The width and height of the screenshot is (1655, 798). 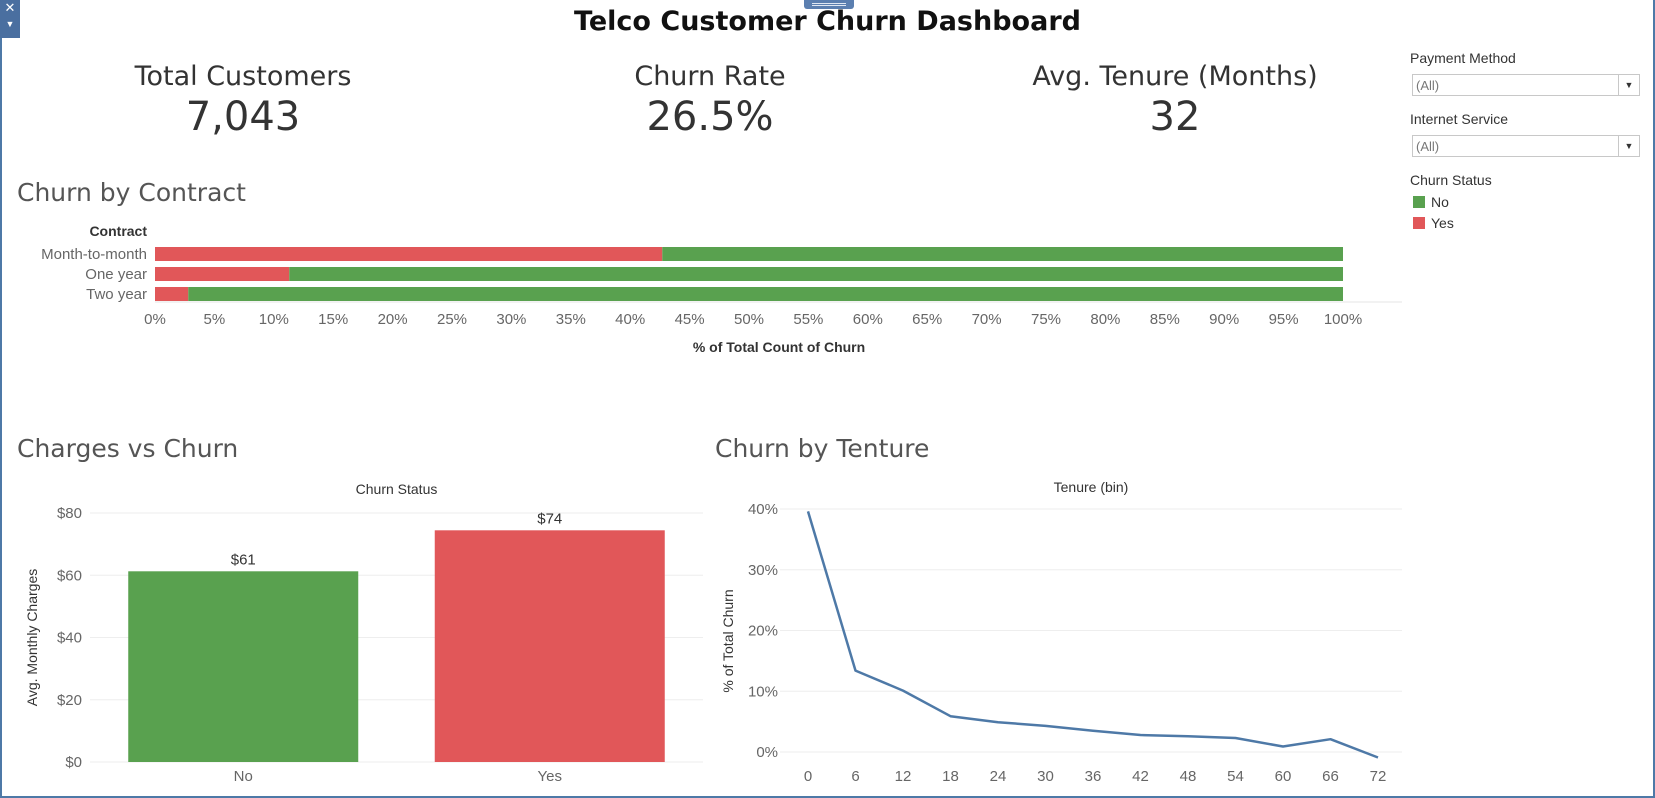 What do you see at coordinates (767, 752) in the screenshot?
I see `y-tick-label: 0%` at bounding box center [767, 752].